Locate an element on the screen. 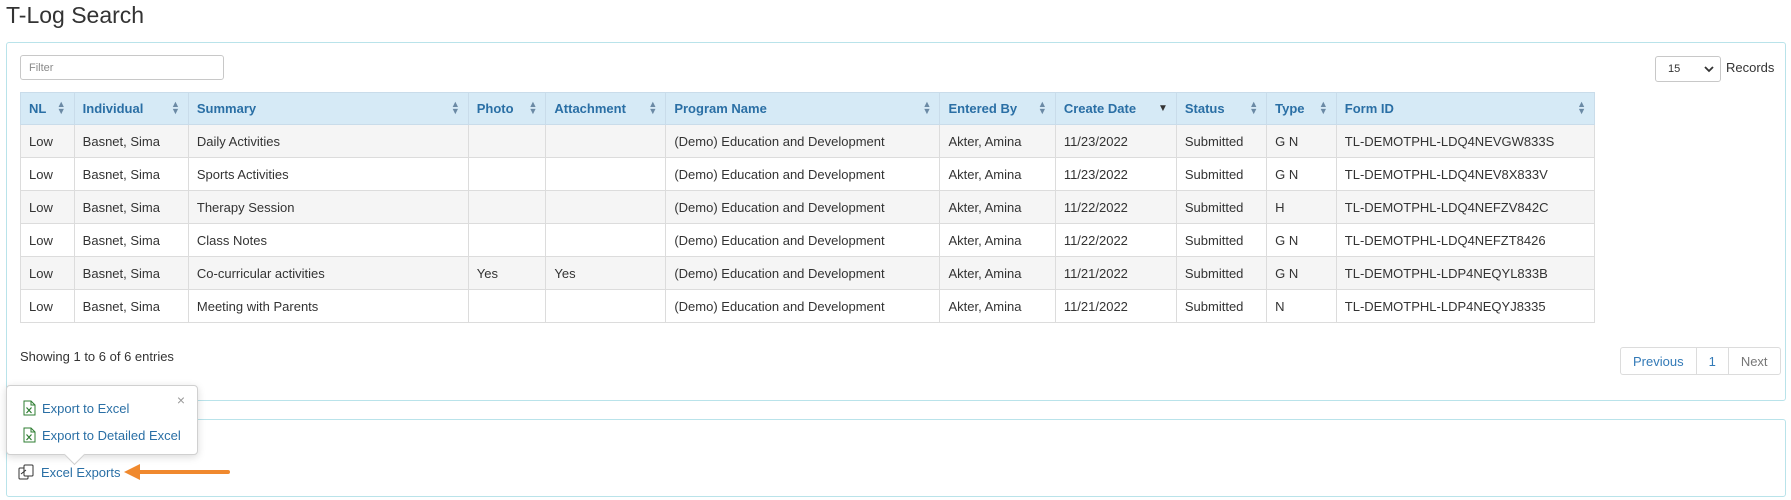 This screenshot has width=1791, height=500. column-label: Attachment is located at coordinates (590, 108).